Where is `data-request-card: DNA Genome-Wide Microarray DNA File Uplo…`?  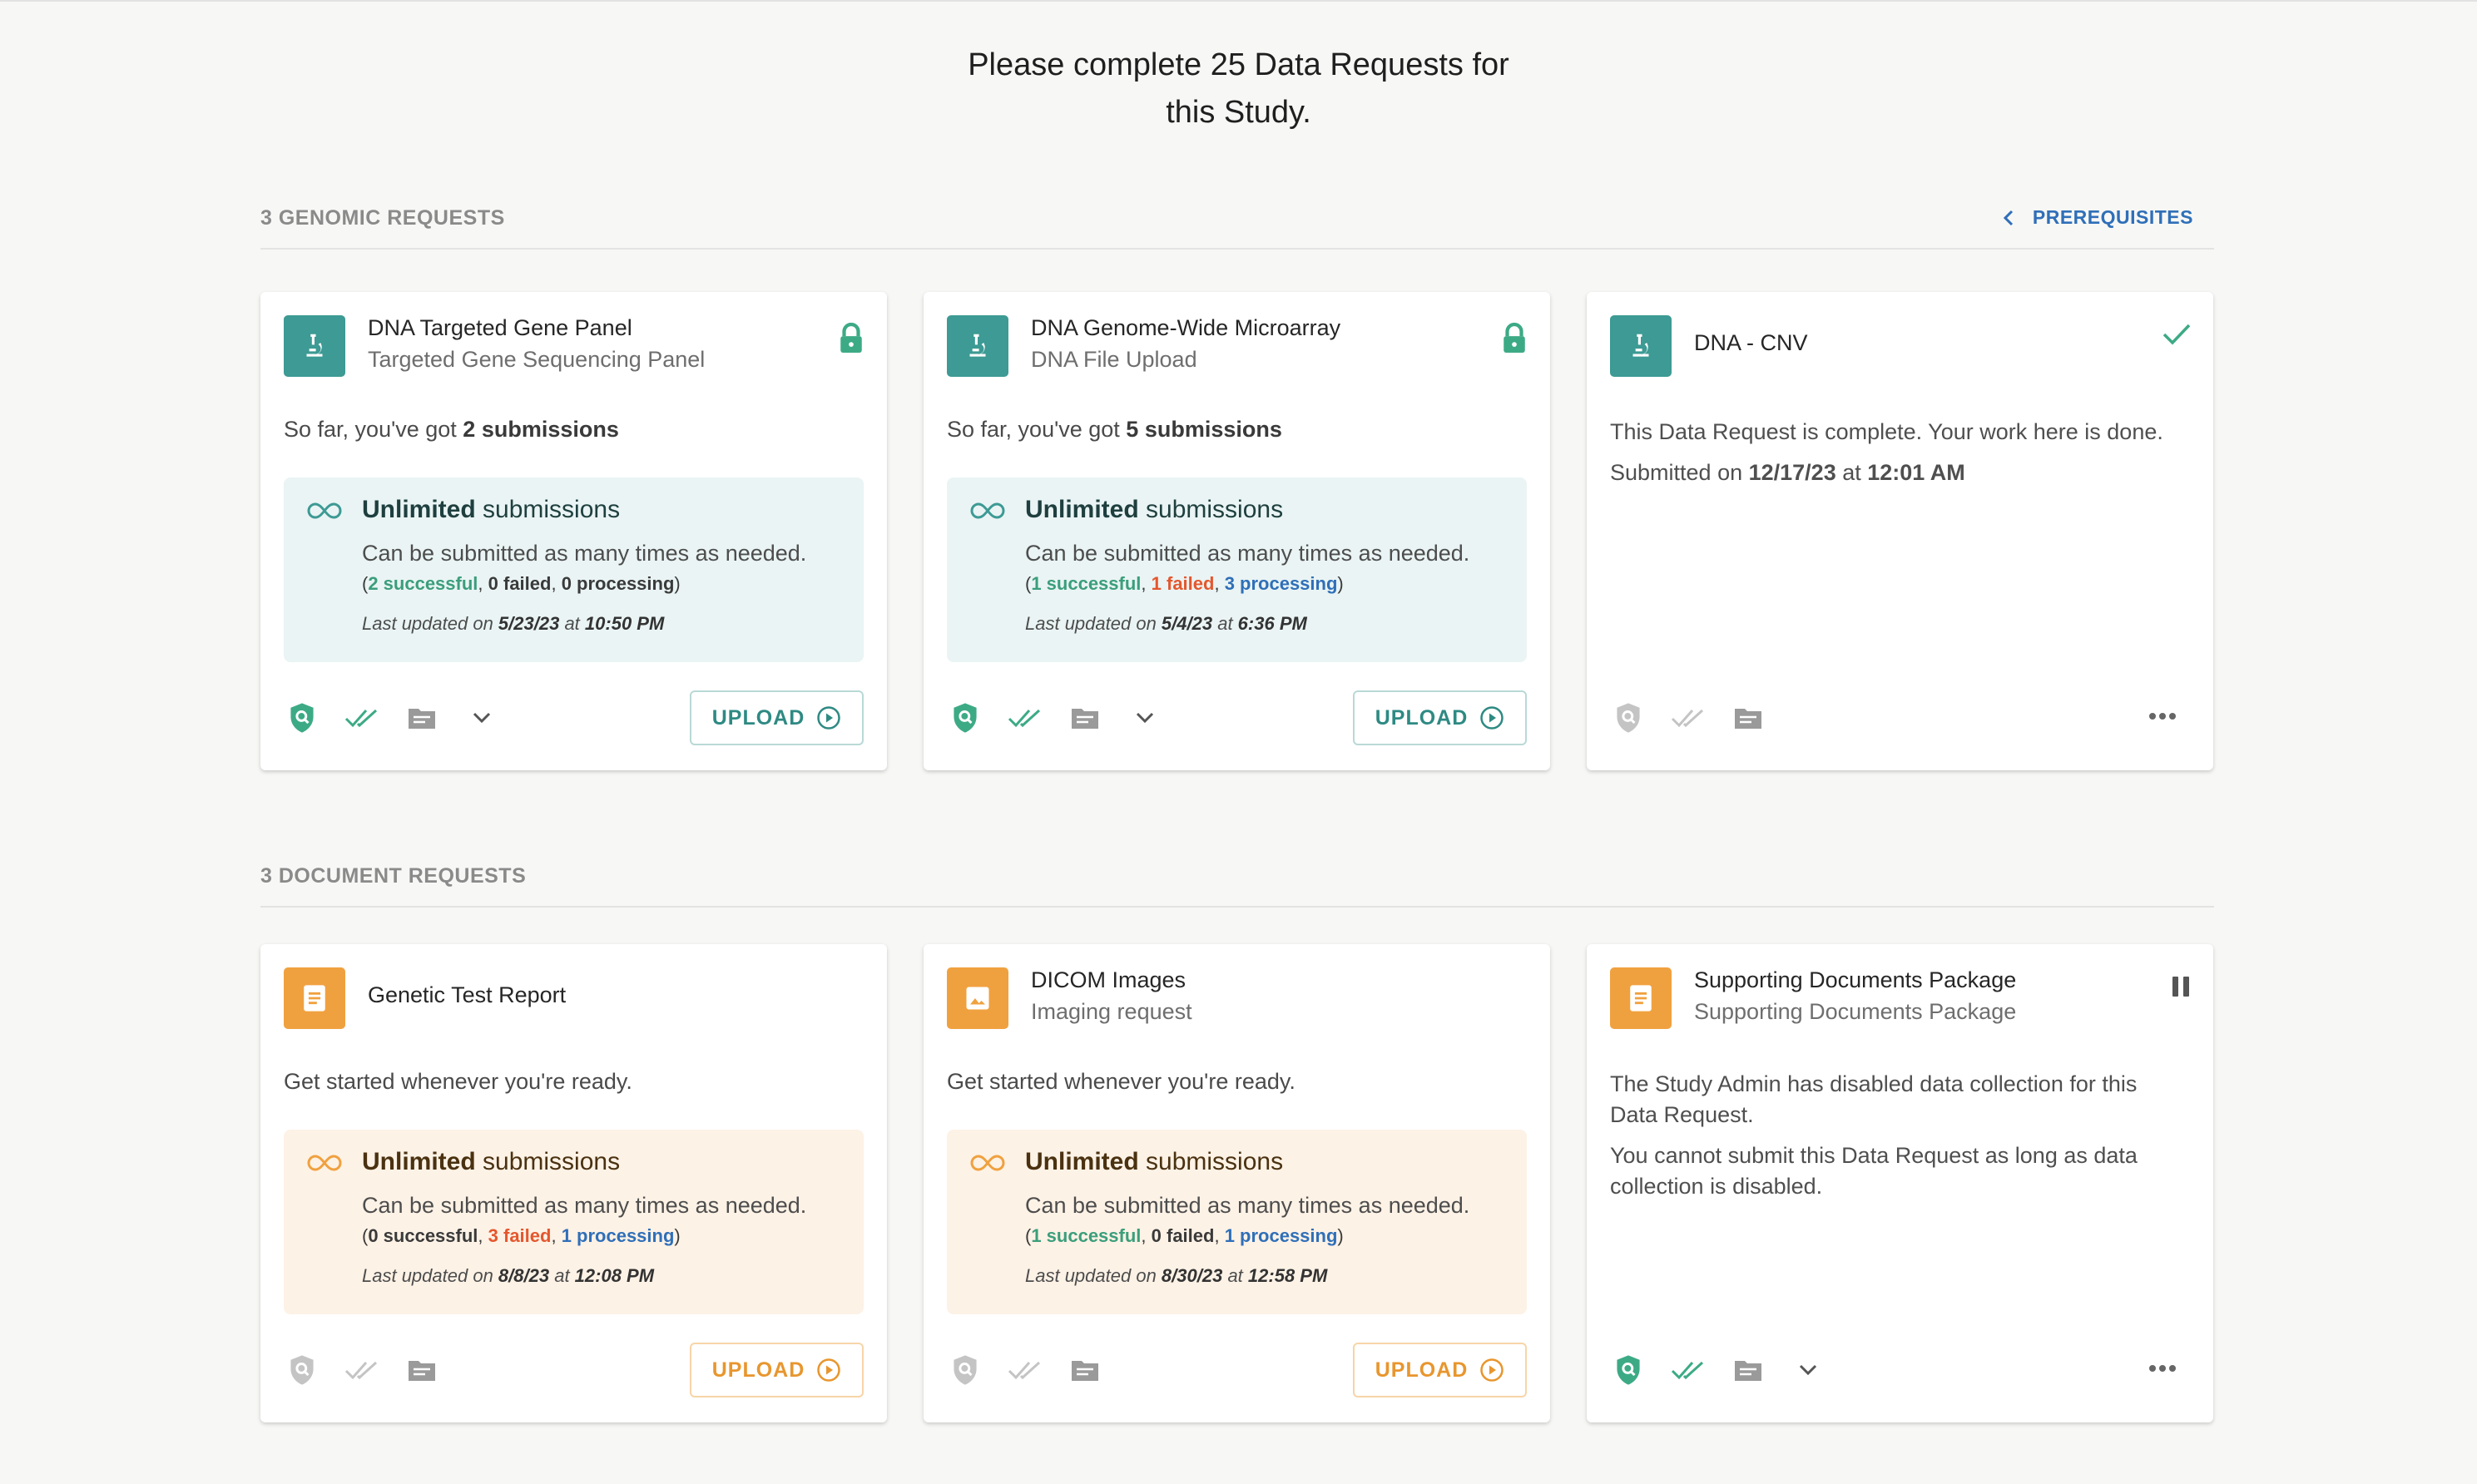 data-request-card: DNA Genome-Wide Microarray DNA File Uplo… is located at coordinates (1237, 531).